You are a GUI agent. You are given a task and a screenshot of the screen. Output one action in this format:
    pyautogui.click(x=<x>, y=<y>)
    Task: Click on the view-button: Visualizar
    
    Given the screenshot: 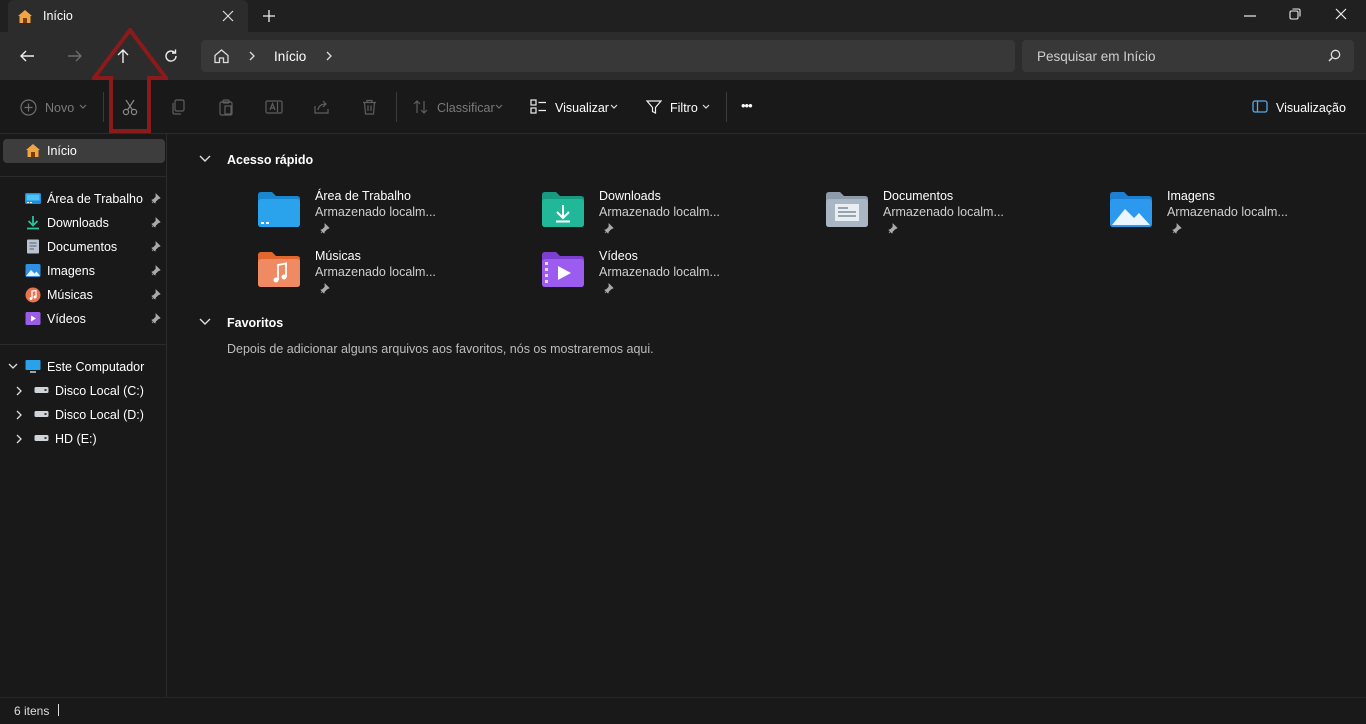 What is the action you would take?
    pyautogui.click(x=582, y=108)
    